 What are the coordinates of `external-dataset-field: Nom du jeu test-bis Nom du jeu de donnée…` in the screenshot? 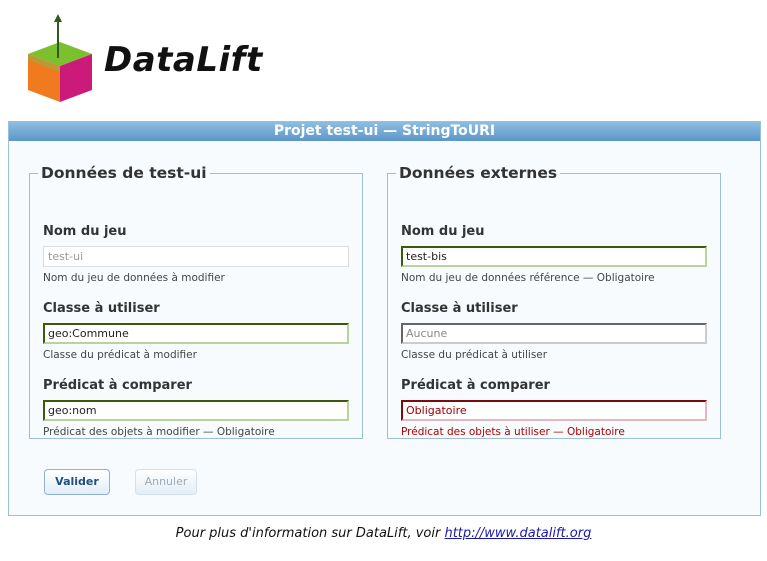 It's located at (554, 254).